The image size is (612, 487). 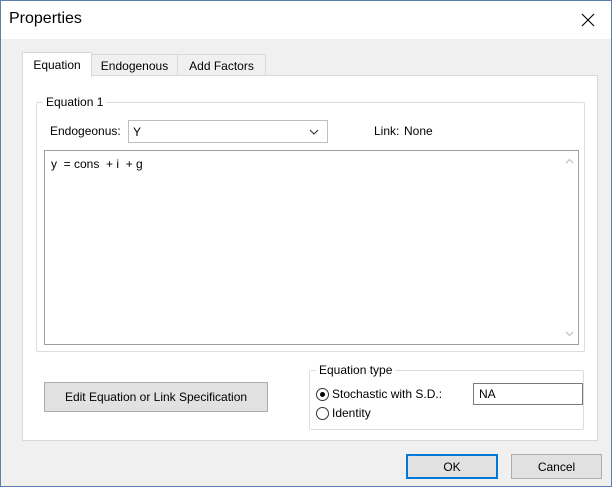 What do you see at coordinates (221, 65) in the screenshot?
I see `tab-add-factors: Add Factors` at bounding box center [221, 65].